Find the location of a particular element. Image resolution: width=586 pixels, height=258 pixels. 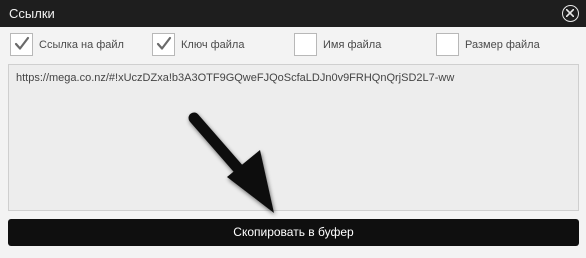

dialog-titlebar: Ссылки is located at coordinates (293, 13).